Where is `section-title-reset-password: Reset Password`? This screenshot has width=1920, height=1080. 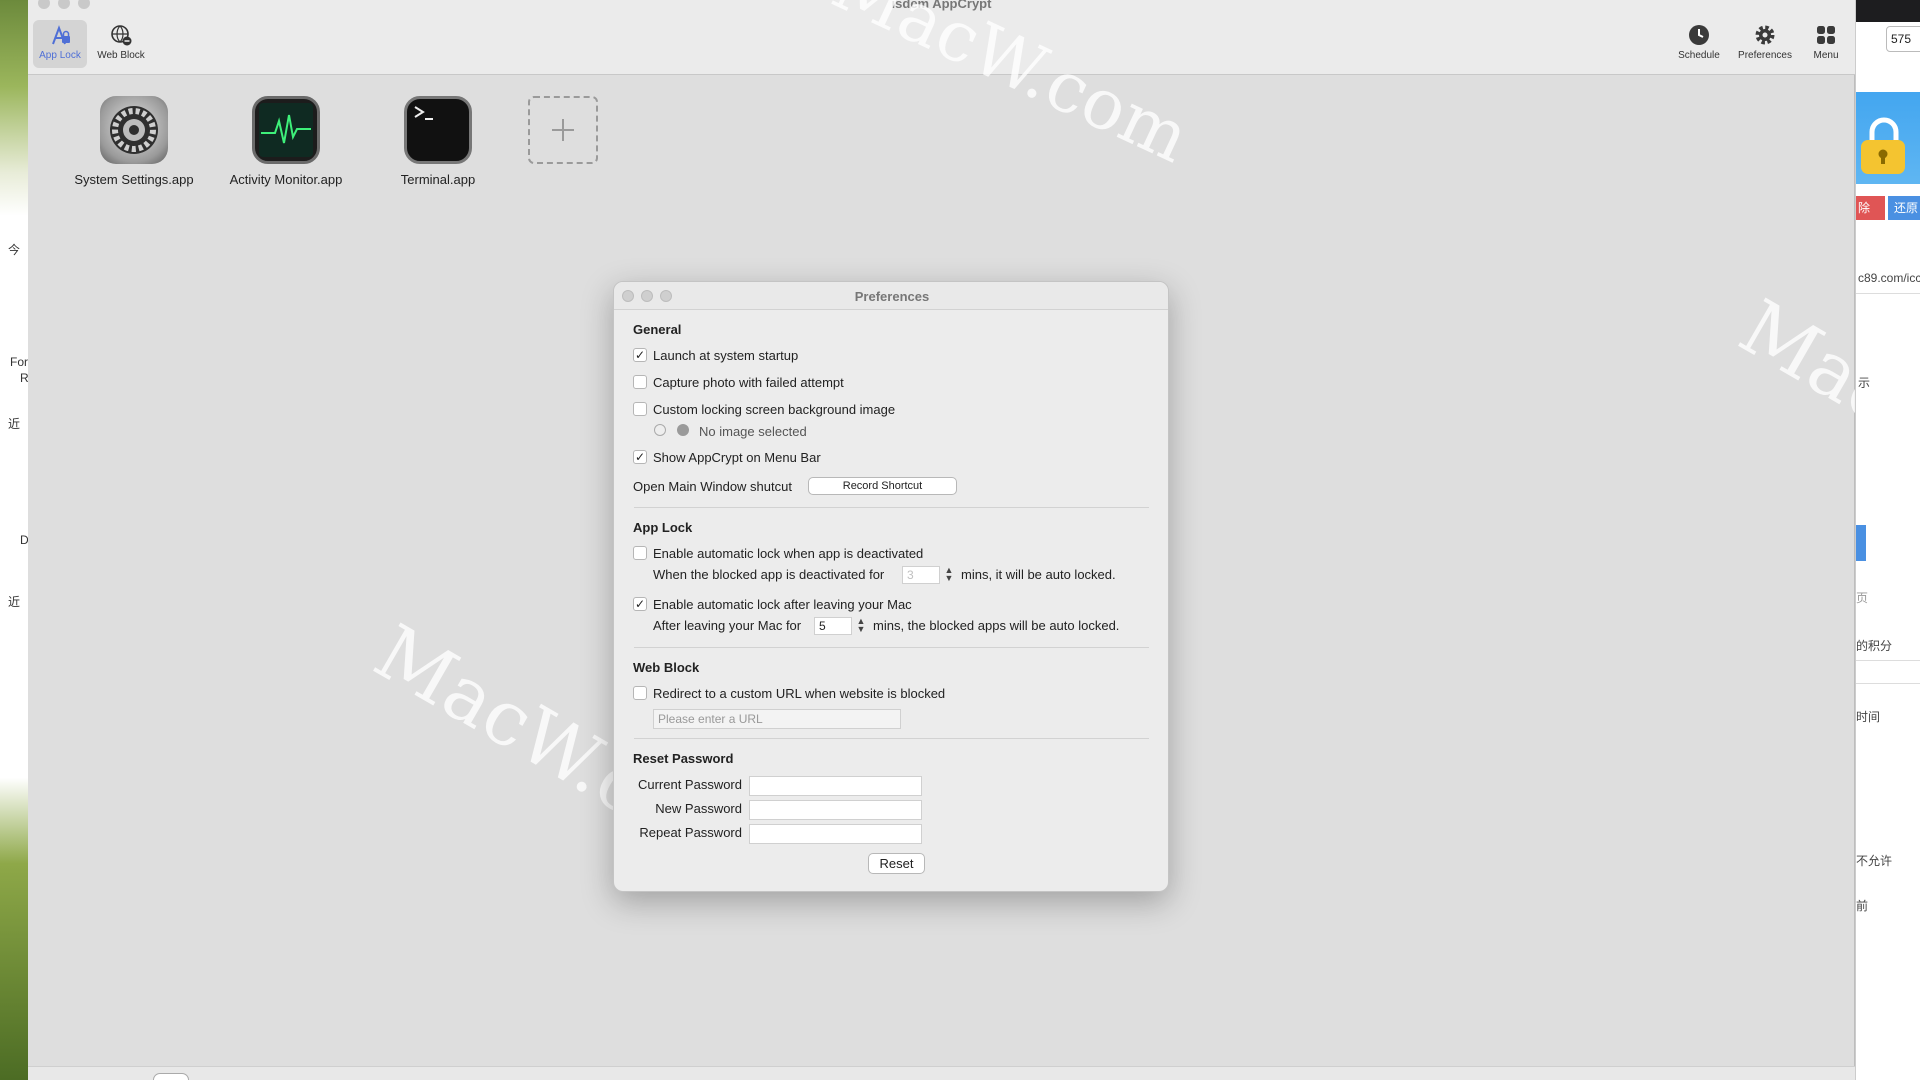 section-title-reset-password: Reset Password is located at coordinates (683, 758).